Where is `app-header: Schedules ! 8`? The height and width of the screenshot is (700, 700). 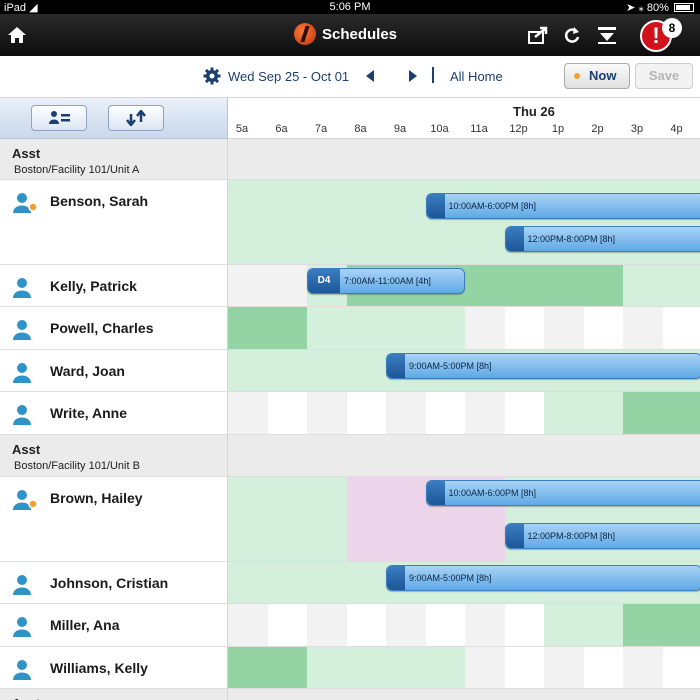 app-header: Schedules ! 8 is located at coordinates (350, 35).